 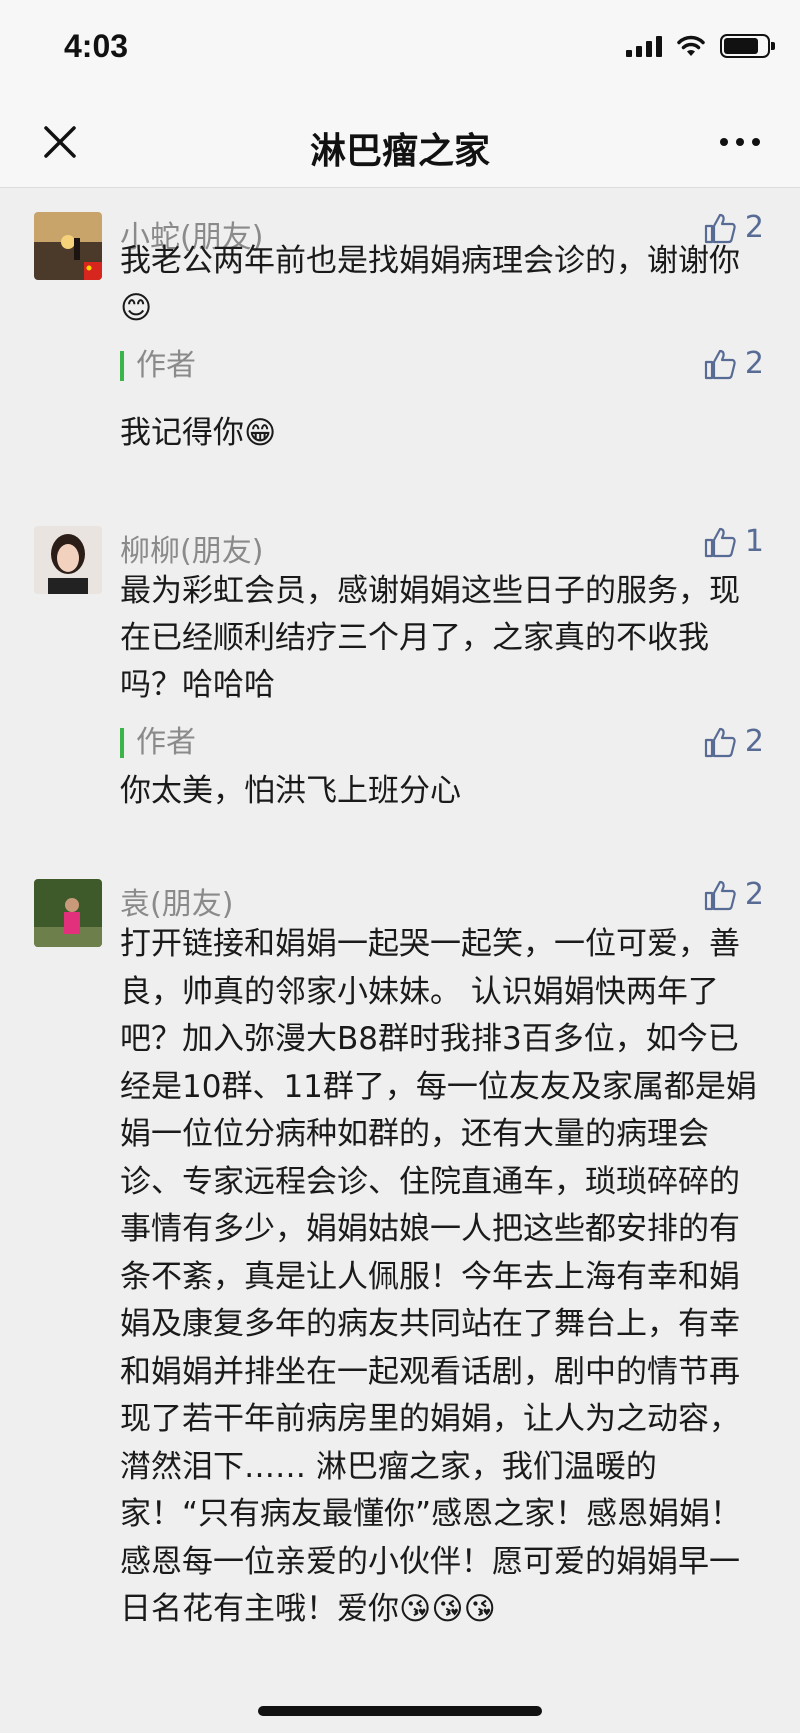 What do you see at coordinates (399, 151) in the screenshot?
I see `page-title: 淋巴瘤之家` at bounding box center [399, 151].